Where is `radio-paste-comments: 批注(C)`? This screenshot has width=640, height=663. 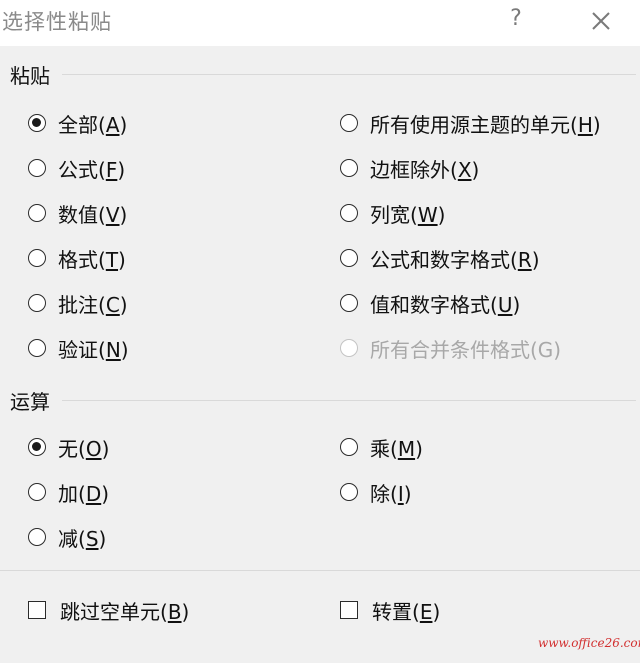
radio-paste-comments: 批注(C) is located at coordinates (78, 303).